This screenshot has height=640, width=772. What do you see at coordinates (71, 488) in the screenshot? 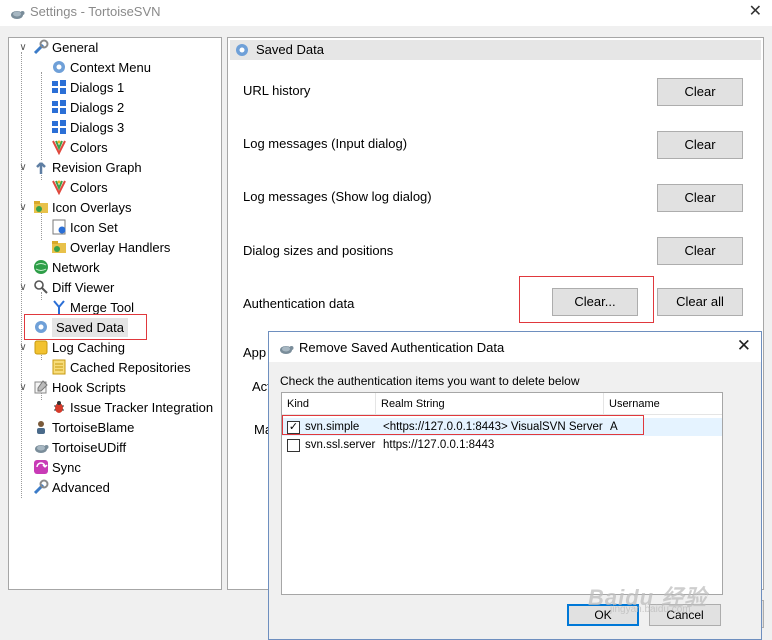
I see `tree-item-advanced: Advanced` at bounding box center [71, 488].